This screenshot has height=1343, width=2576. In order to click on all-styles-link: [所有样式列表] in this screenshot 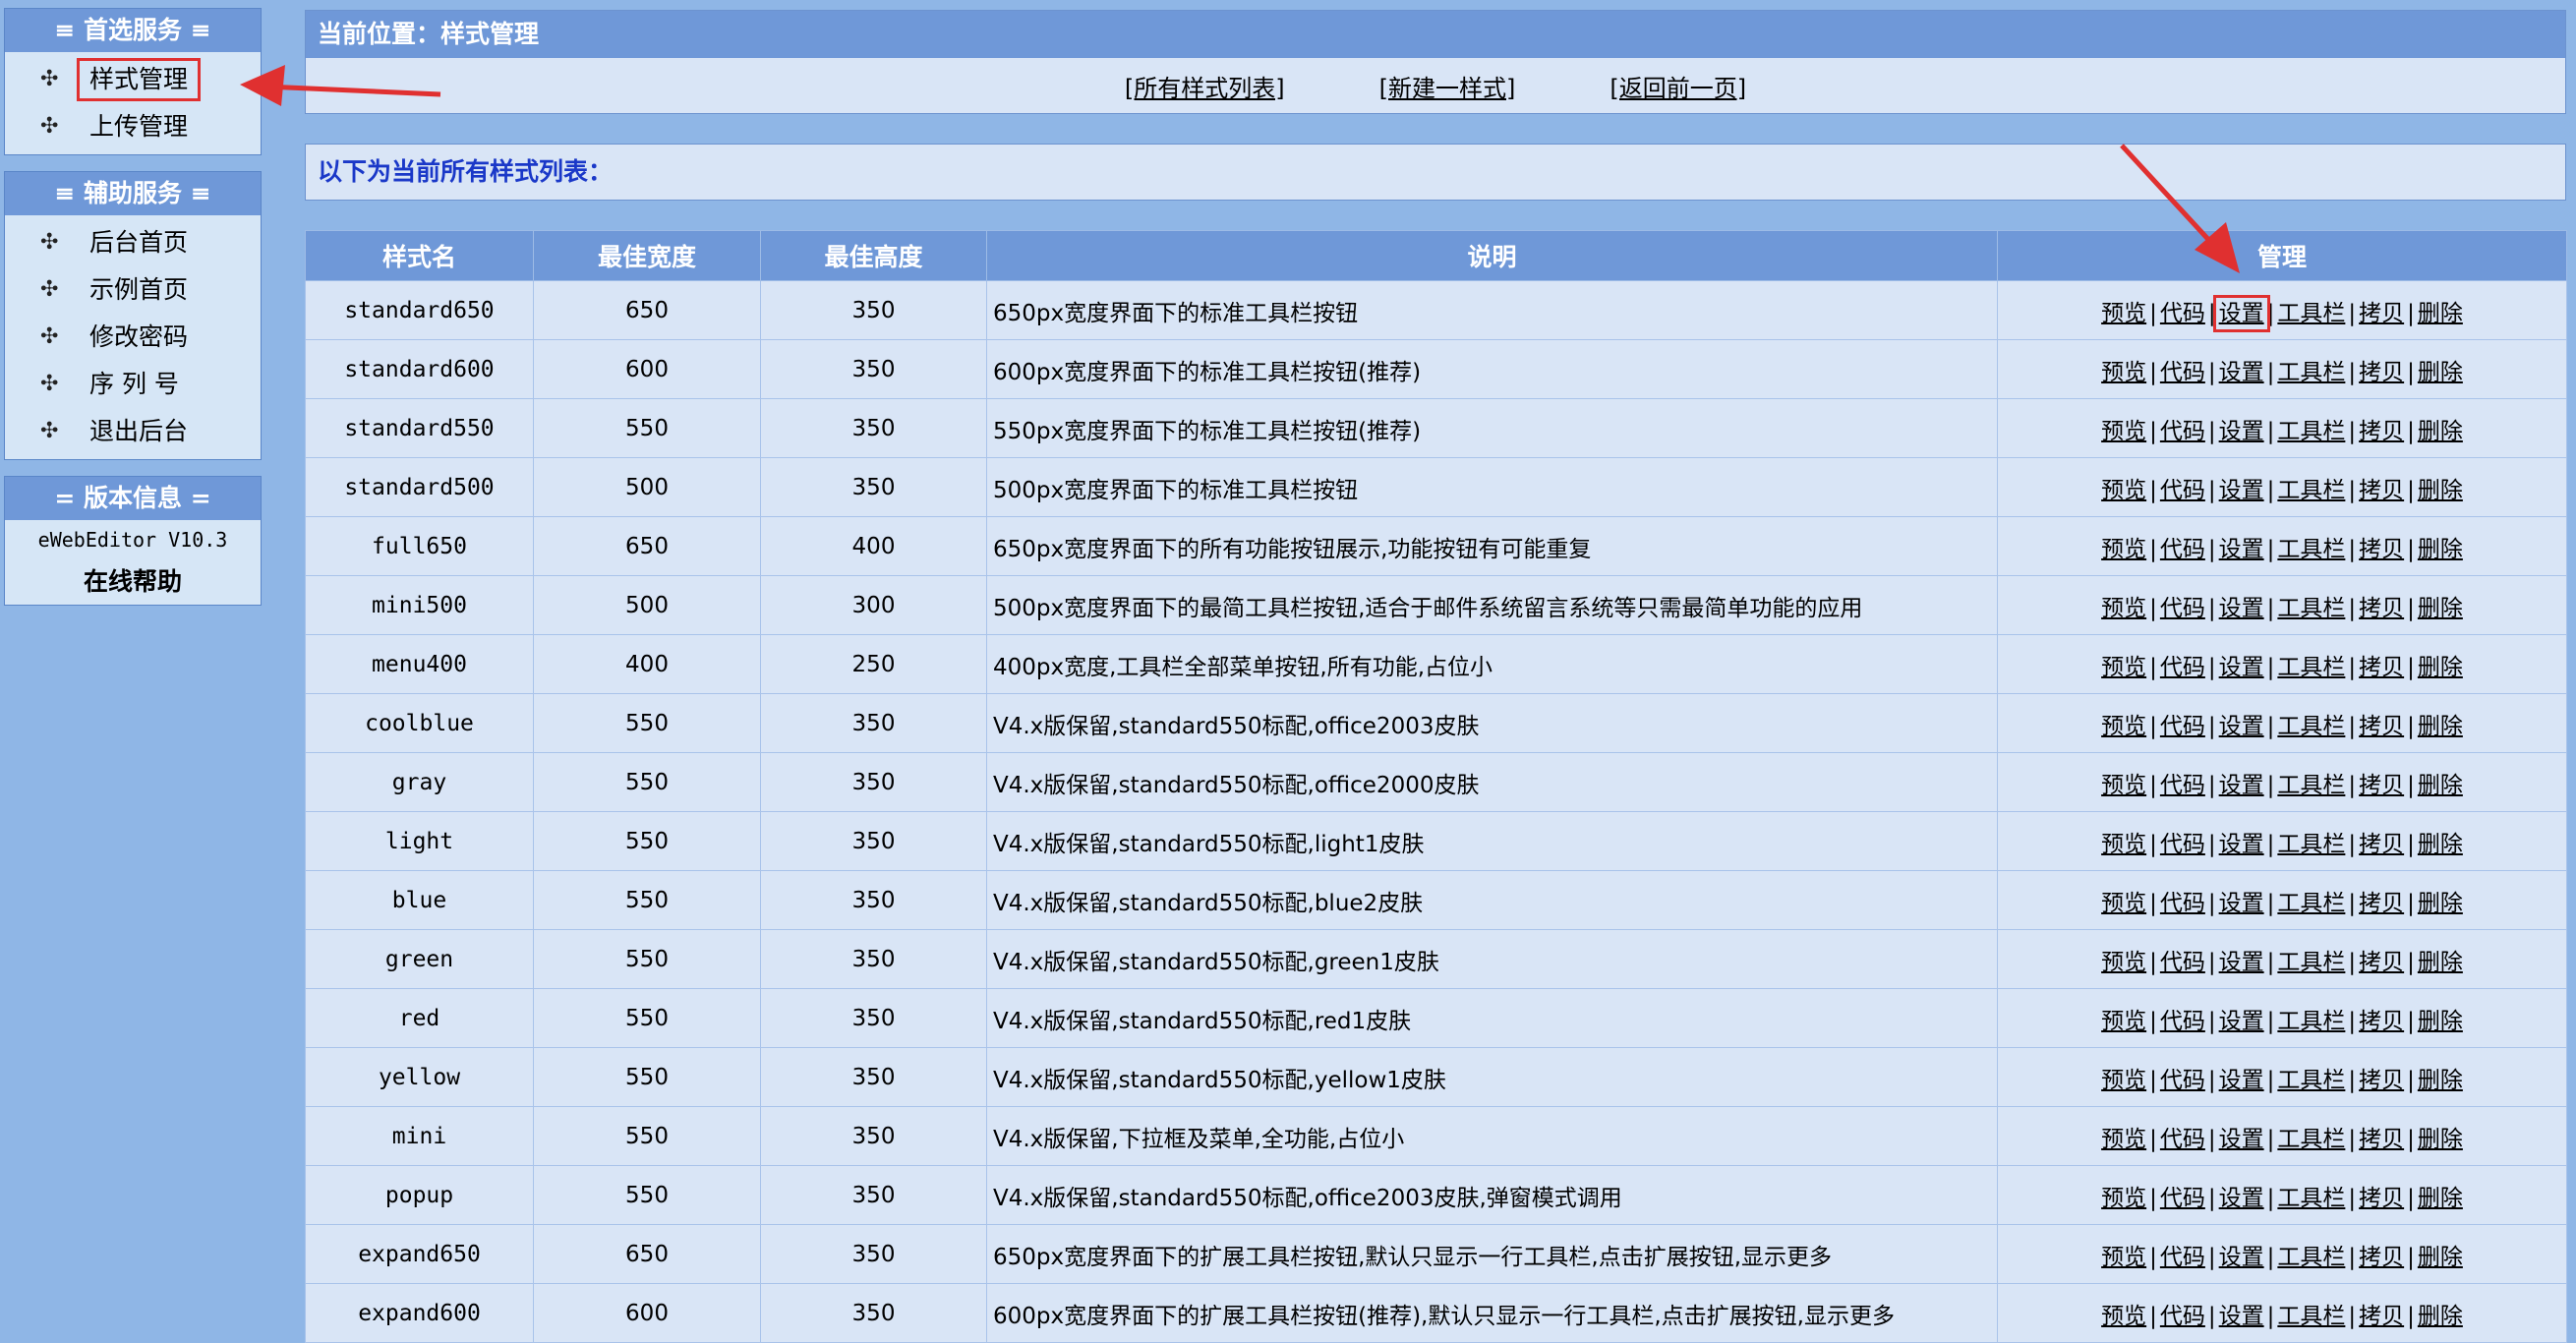, I will do `click(1205, 86)`.